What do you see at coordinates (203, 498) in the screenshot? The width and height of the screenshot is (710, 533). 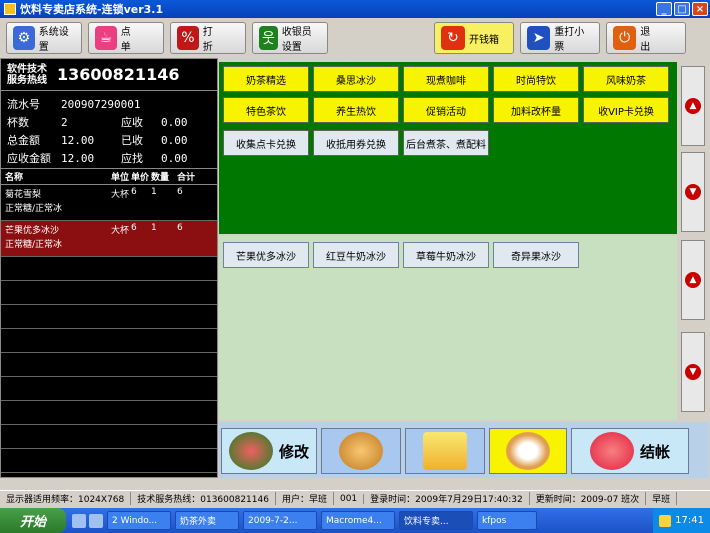 I see `status-service: 技术服务热线：013600821146` at bounding box center [203, 498].